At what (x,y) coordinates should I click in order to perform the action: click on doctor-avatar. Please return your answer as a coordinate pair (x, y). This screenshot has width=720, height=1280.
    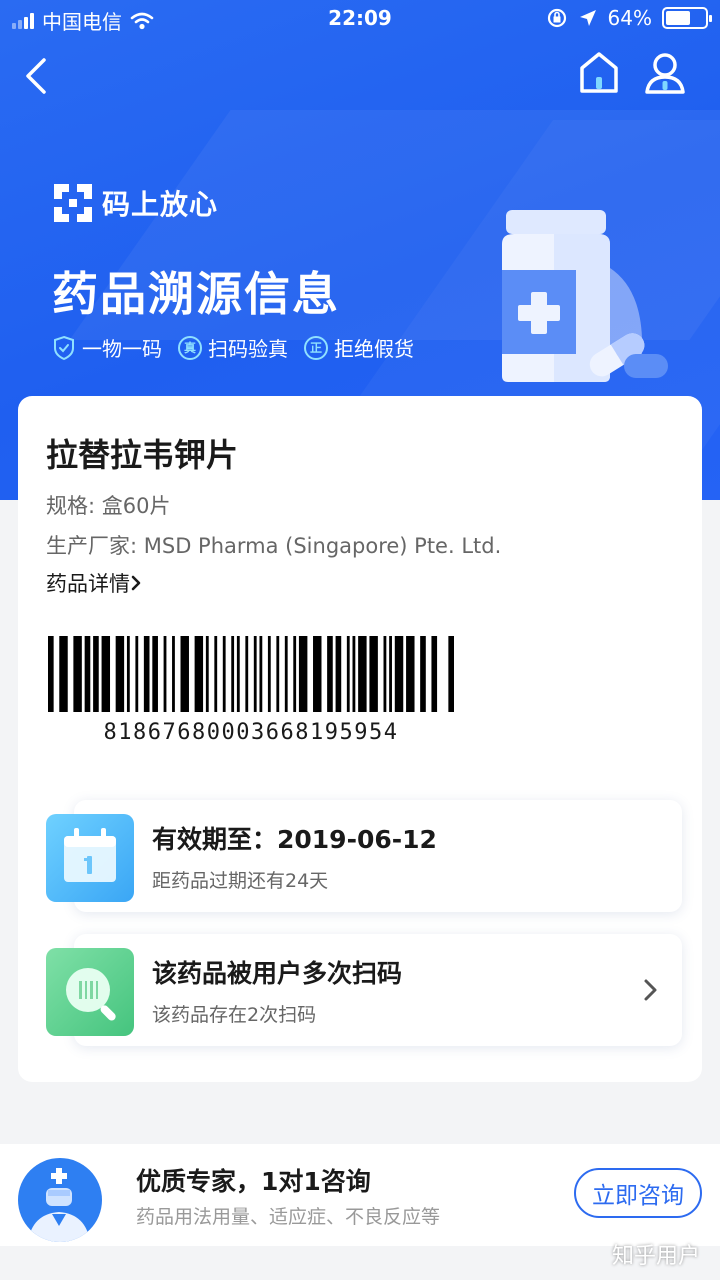
    Looking at the image, I should click on (60, 1200).